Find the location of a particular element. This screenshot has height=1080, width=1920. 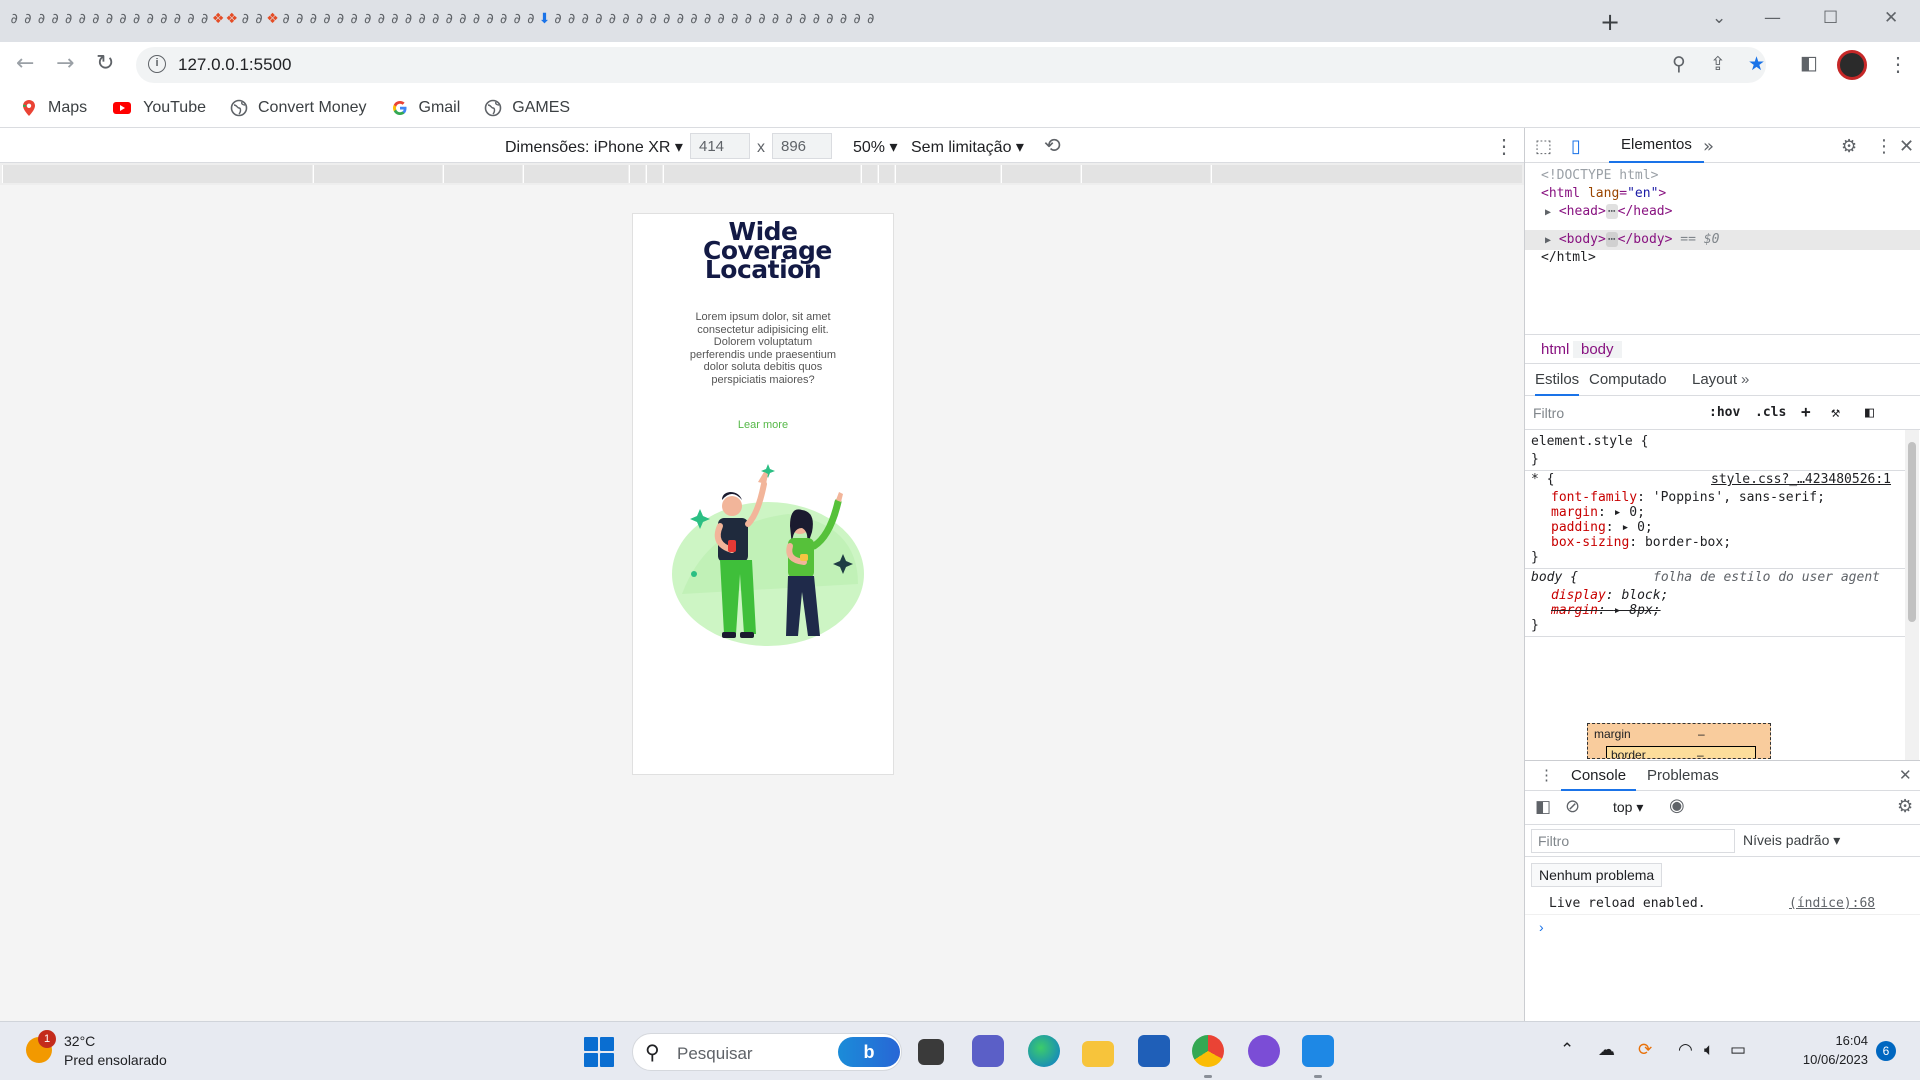

console-settings-icon: ⚙ is located at coordinates (1905, 806).